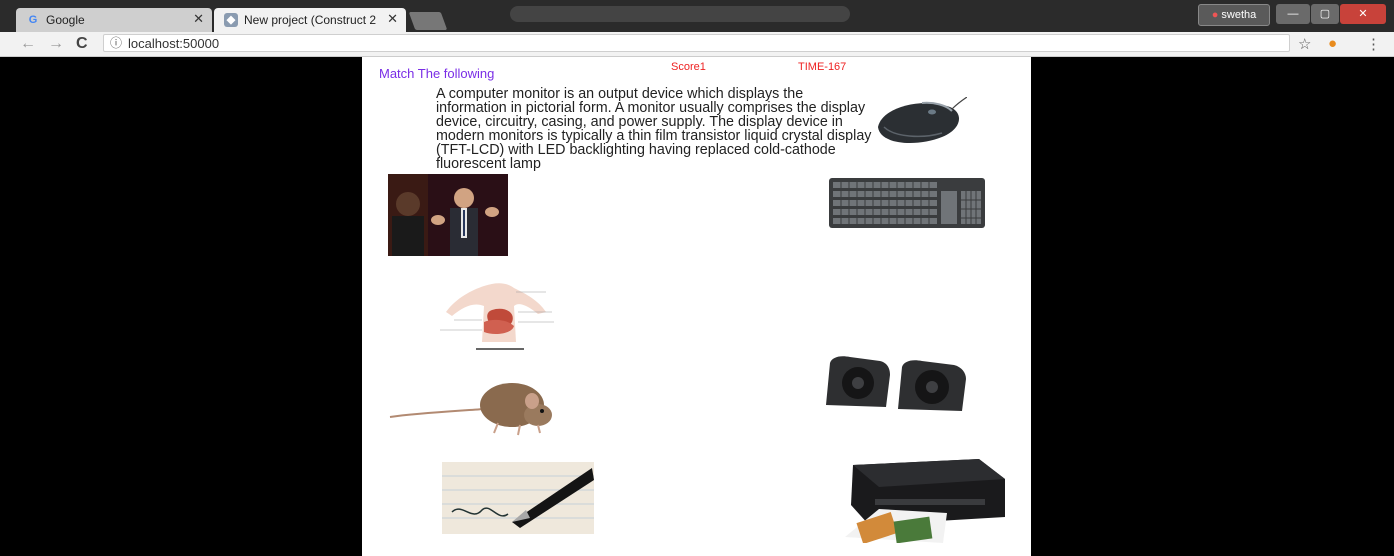 This screenshot has height=556, width=1394. Describe the element at coordinates (471, 411) in the screenshot. I see `rat-image` at that location.